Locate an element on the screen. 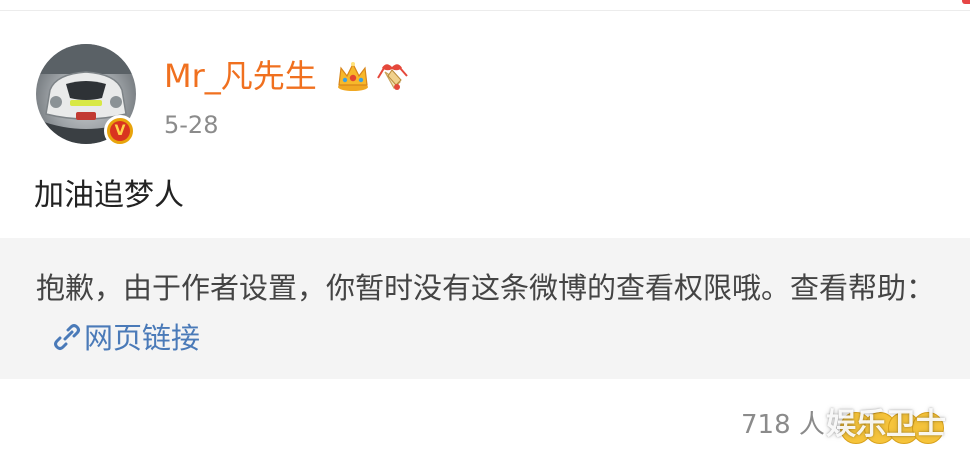 The height and width of the screenshot is (461, 970). web-link: 网页链接 is located at coordinates (142, 338).